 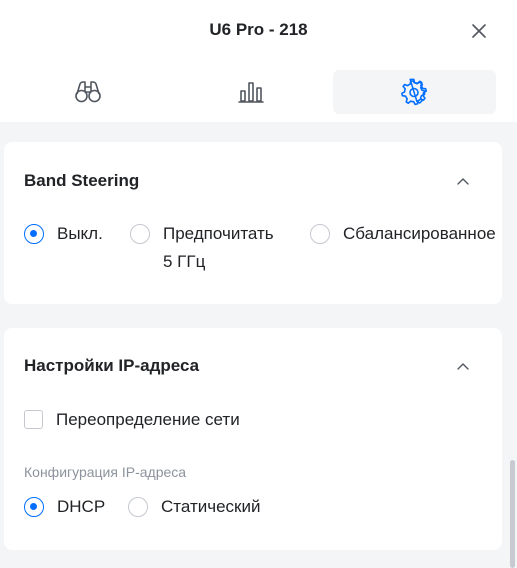 I want to click on band-steering-balanced-option: Сбалансированное, so click(x=403, y=236).